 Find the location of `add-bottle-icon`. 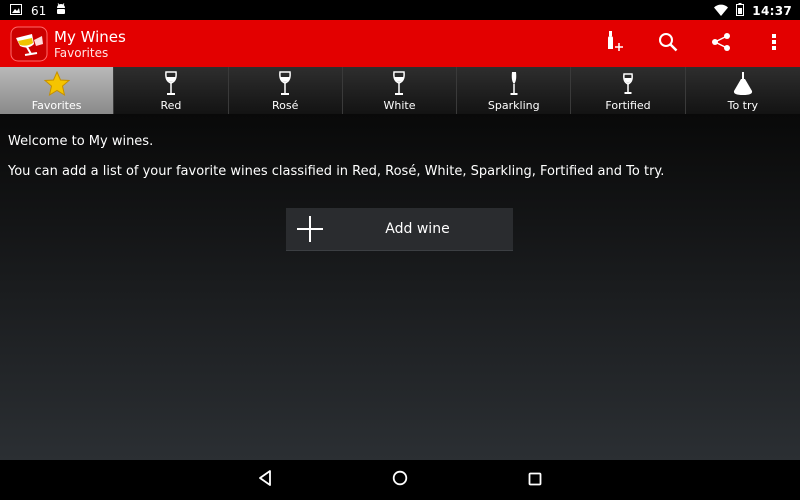

add-bottle-icon is located at coordinates (615, 43).